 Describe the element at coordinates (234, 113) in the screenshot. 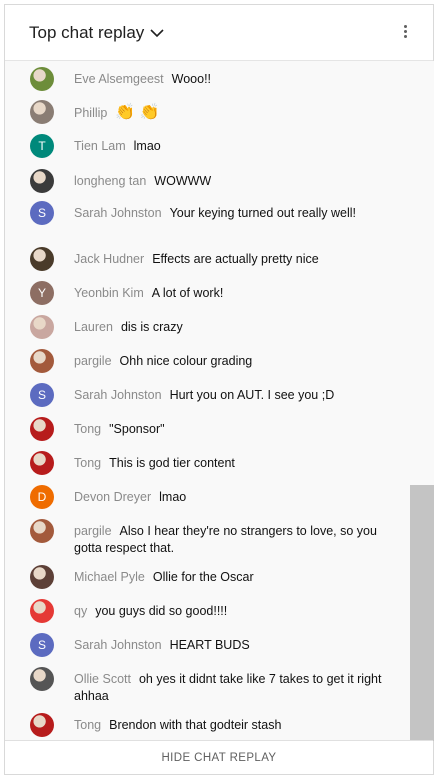

I see `message-text-wrap: Phillip 👏 👏` at that location.